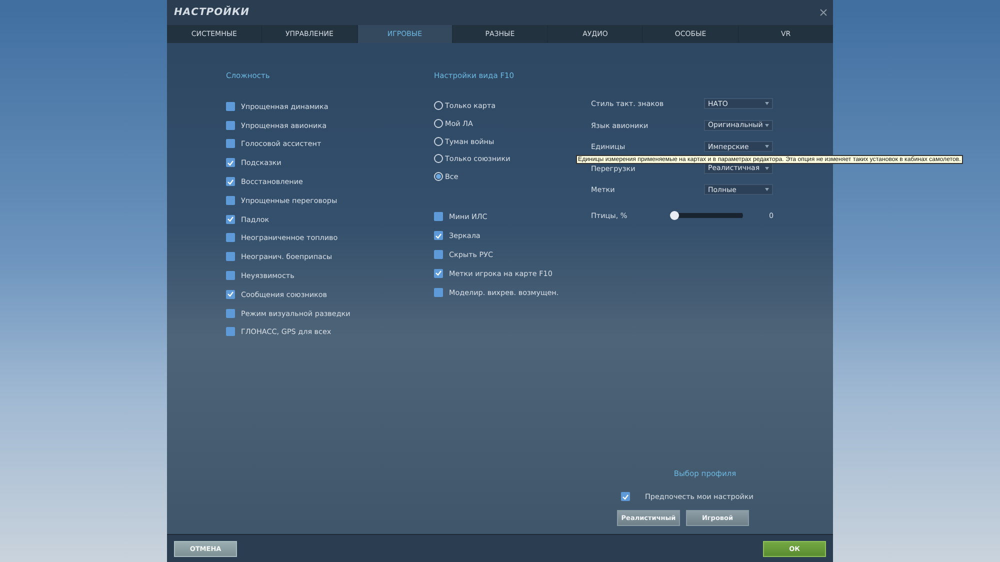 The width and height of the screenshot is (1000, 562). I want to click on slider-thumb, so click(674, 215).